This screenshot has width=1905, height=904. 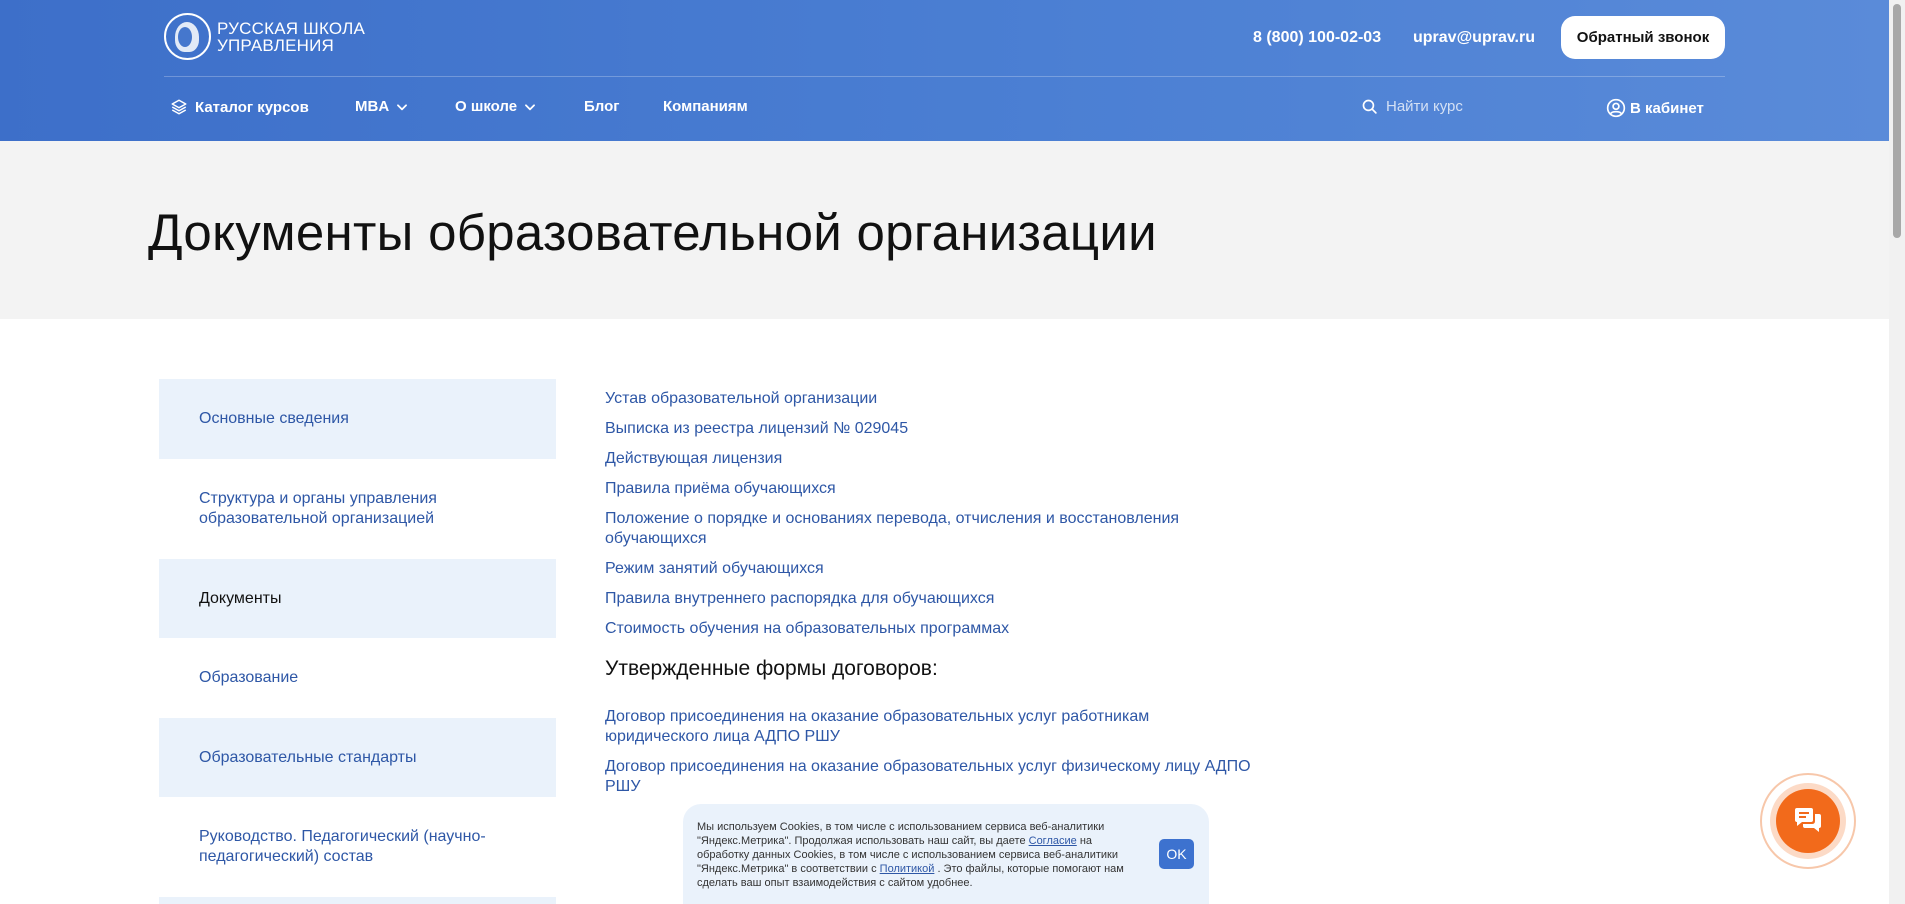 What do you see at coordinates (1667, 108) in the screenshot?
I see `cabinet-label: В кабинет` at bounding box center [1667, 108].